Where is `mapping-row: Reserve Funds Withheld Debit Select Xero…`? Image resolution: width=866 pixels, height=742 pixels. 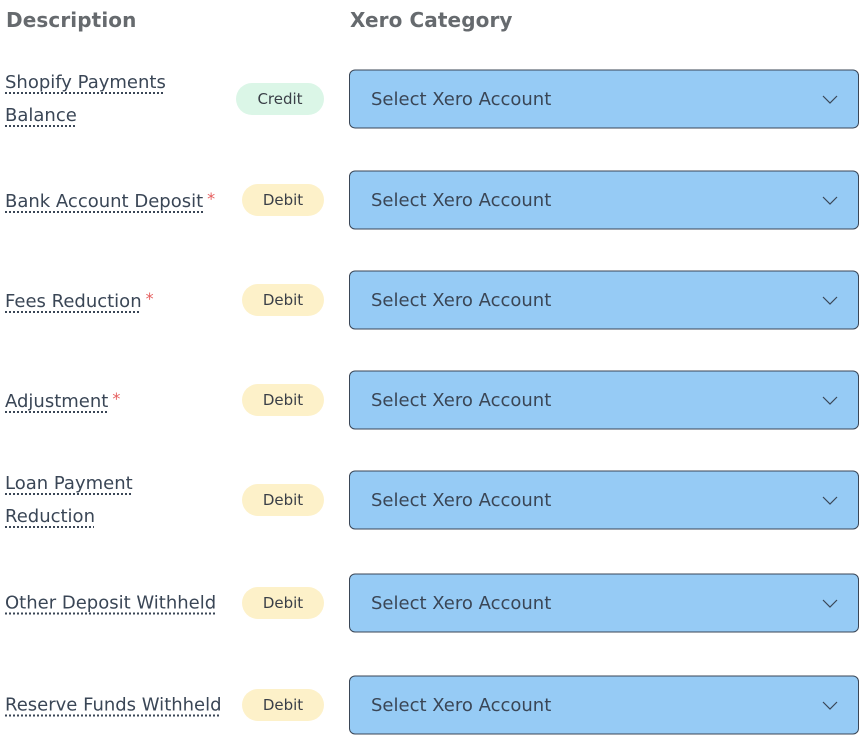
mapping-row: Reserve Funds Withheld Debit Select Xero… is located at coordinates (433, 705).